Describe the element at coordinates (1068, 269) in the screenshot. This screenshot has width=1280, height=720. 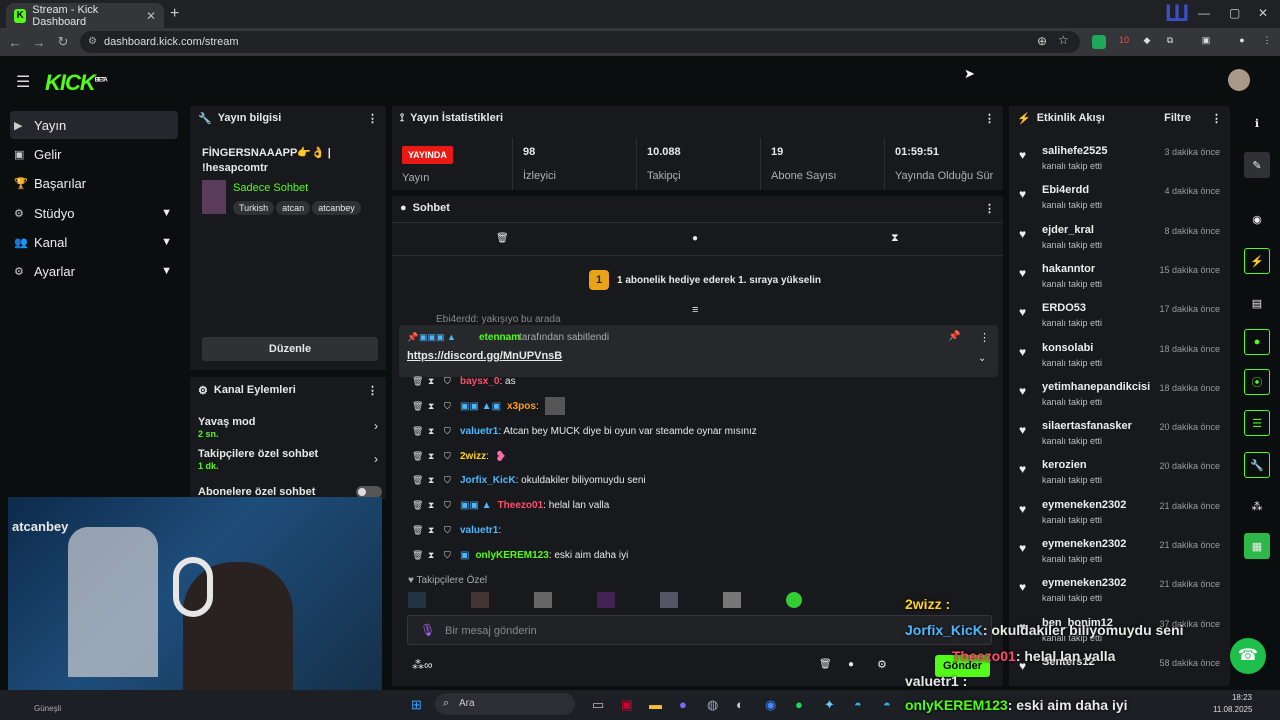
I see `event-username: hakanntor` at that location.